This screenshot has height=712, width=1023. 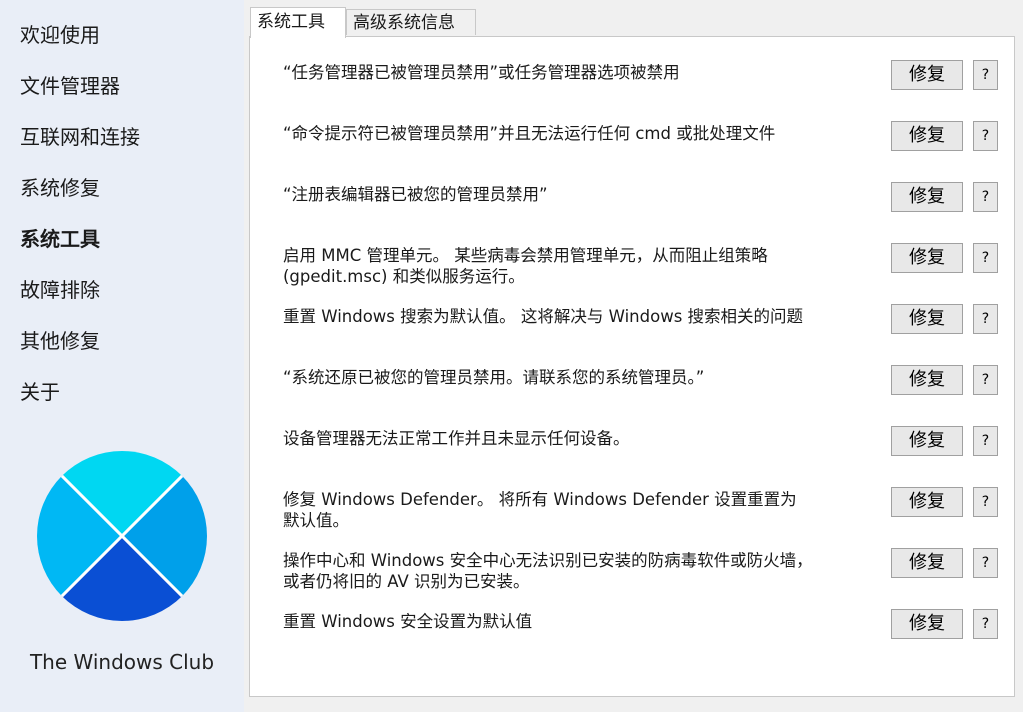 What do you see at coordinates (632, 152) in the screenshot?
I see `fix-row: “命令提示符已被管理员禁用”并且无法运行任何 cmd 或批处理文件 修复 ?` at bounding box center [632, 152].